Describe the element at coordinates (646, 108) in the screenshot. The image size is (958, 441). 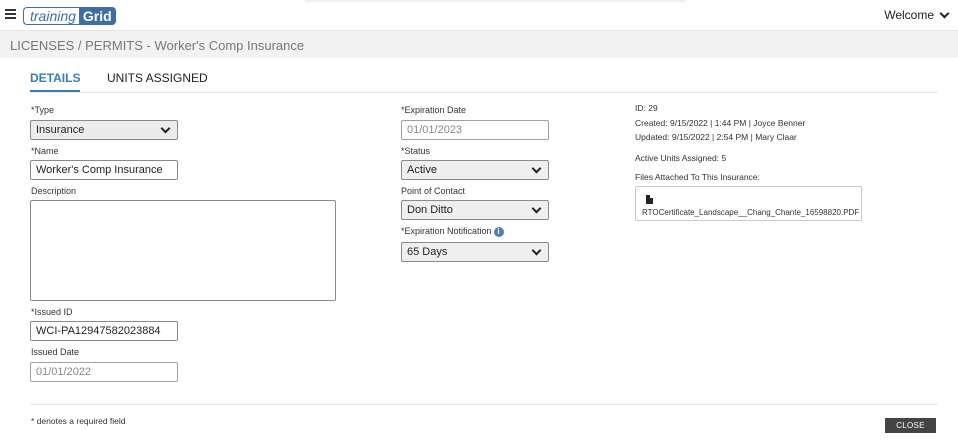
I see `record-id: ID: 29` at that location.